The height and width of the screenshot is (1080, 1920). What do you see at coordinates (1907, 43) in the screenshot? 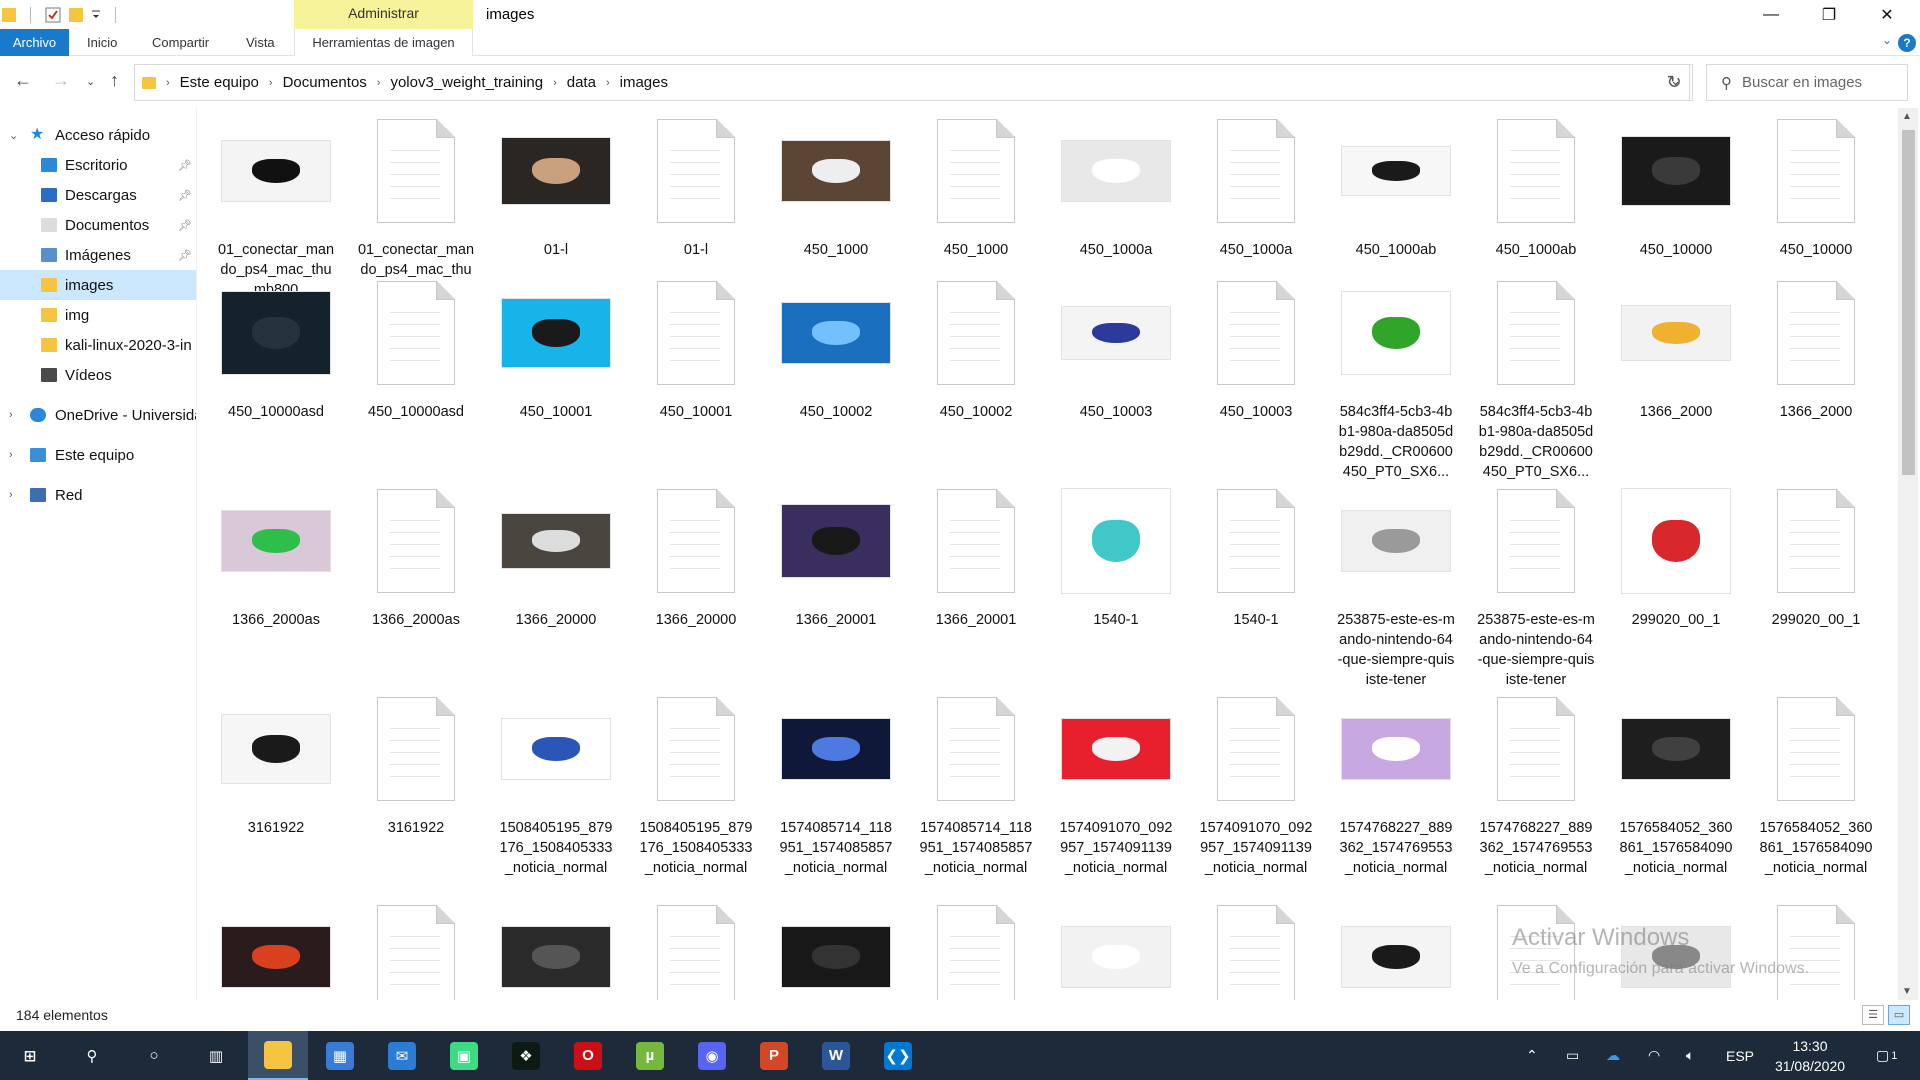
I see `help-icon: ?` at bounding box center [1907, 43].